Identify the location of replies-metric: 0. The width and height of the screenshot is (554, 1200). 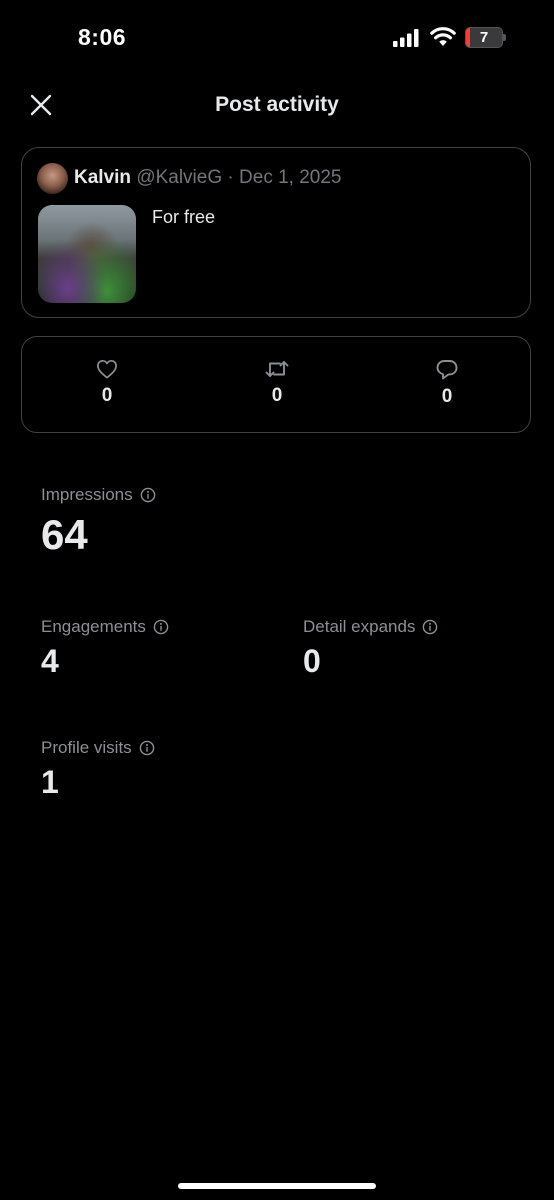
(447, 383).